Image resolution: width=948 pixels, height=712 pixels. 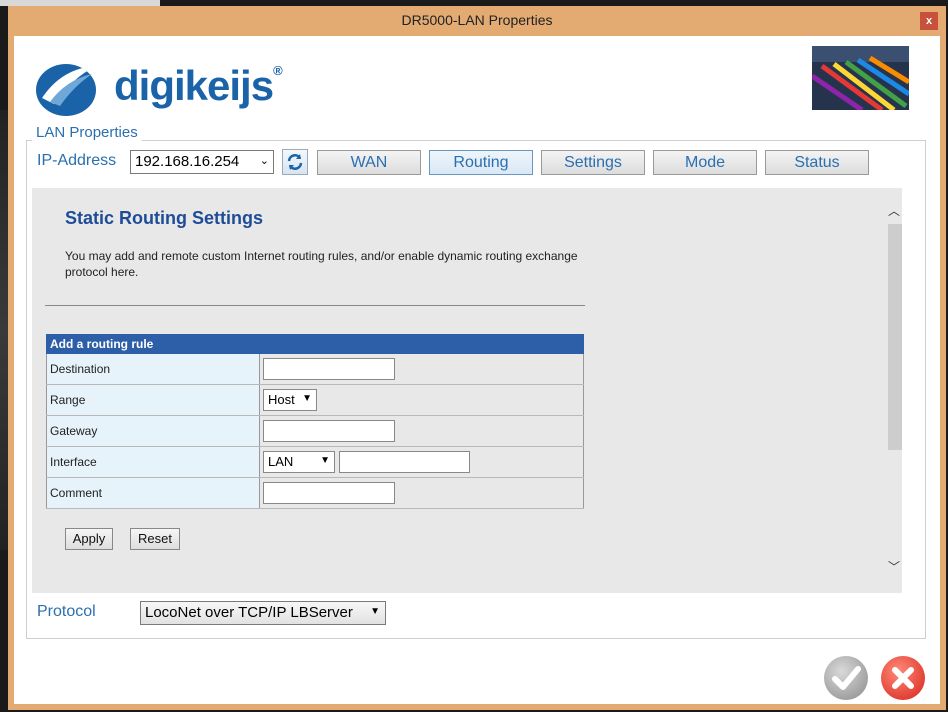 I want to click on digikeijs-logo: digikeijs®, so click(x=157, y=88).